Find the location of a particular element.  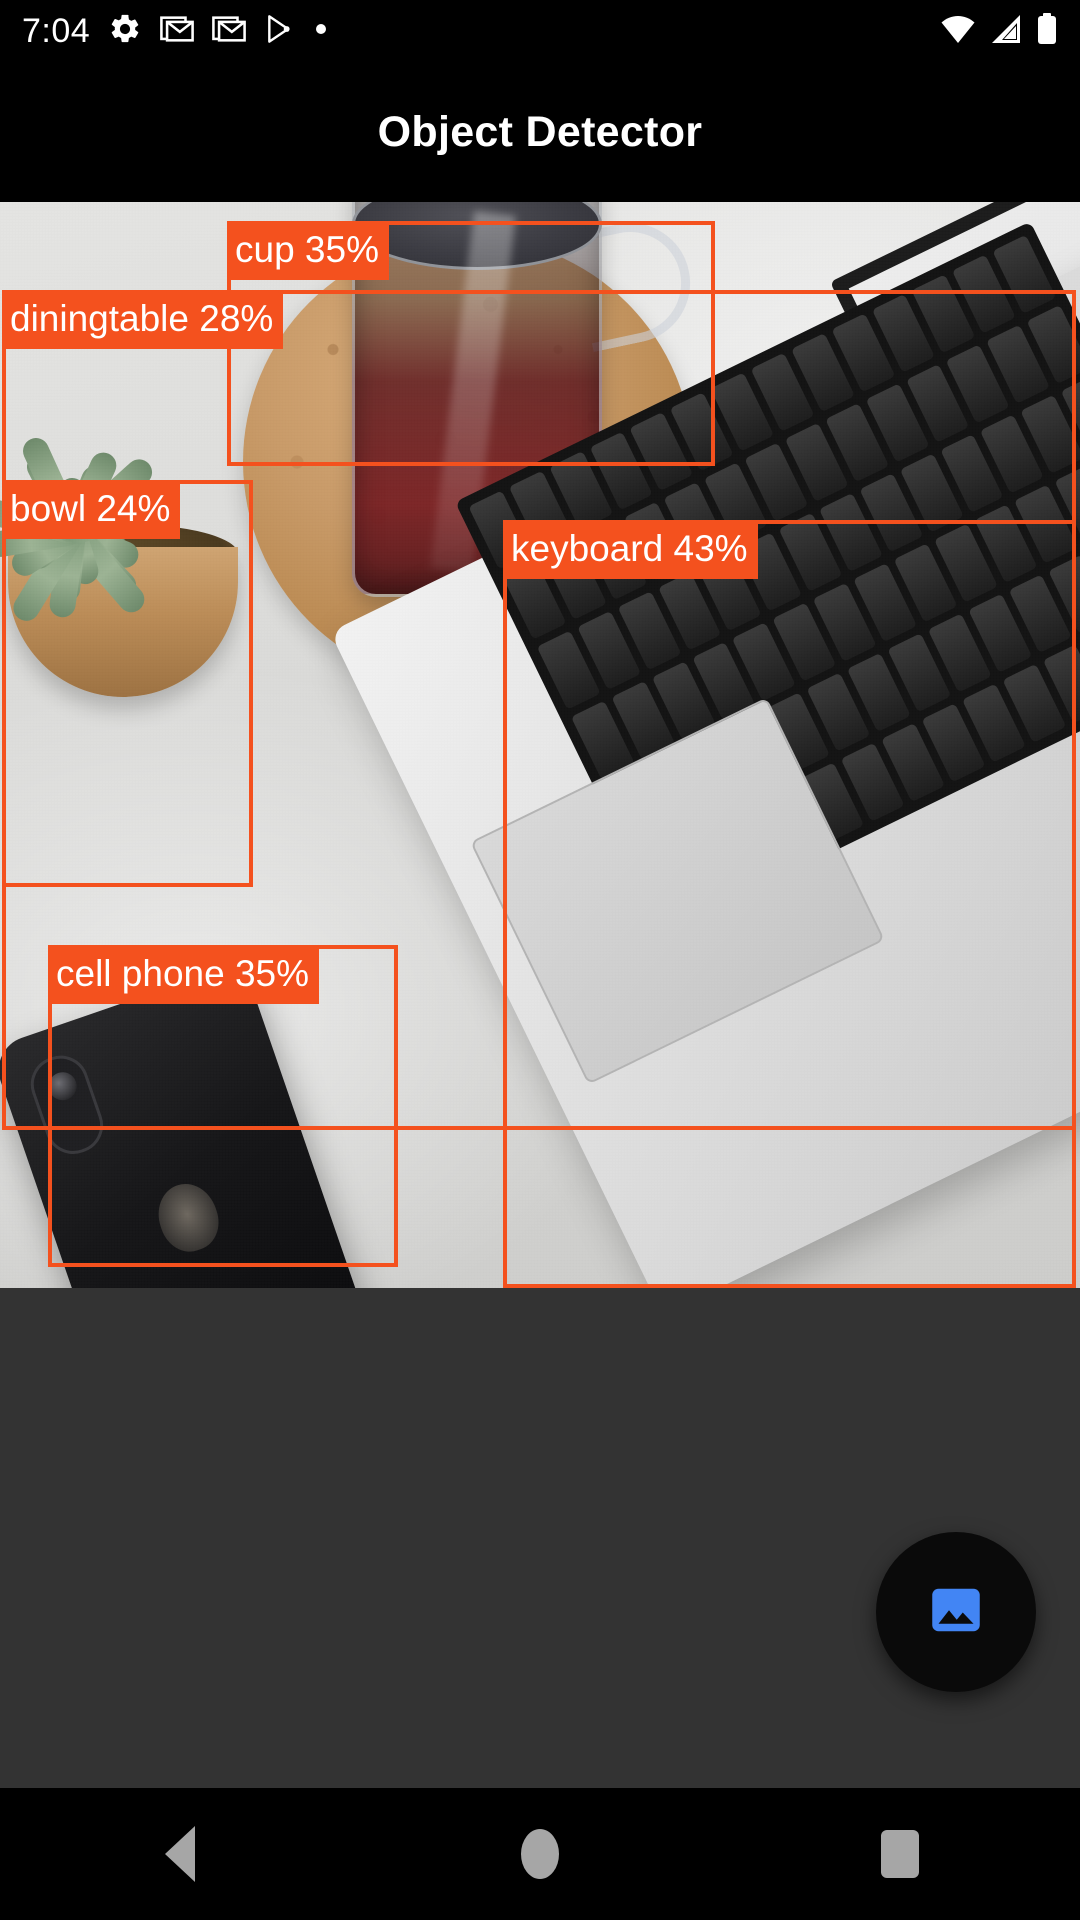

app-bar: Object Detector is located at coordinates (540, 132).